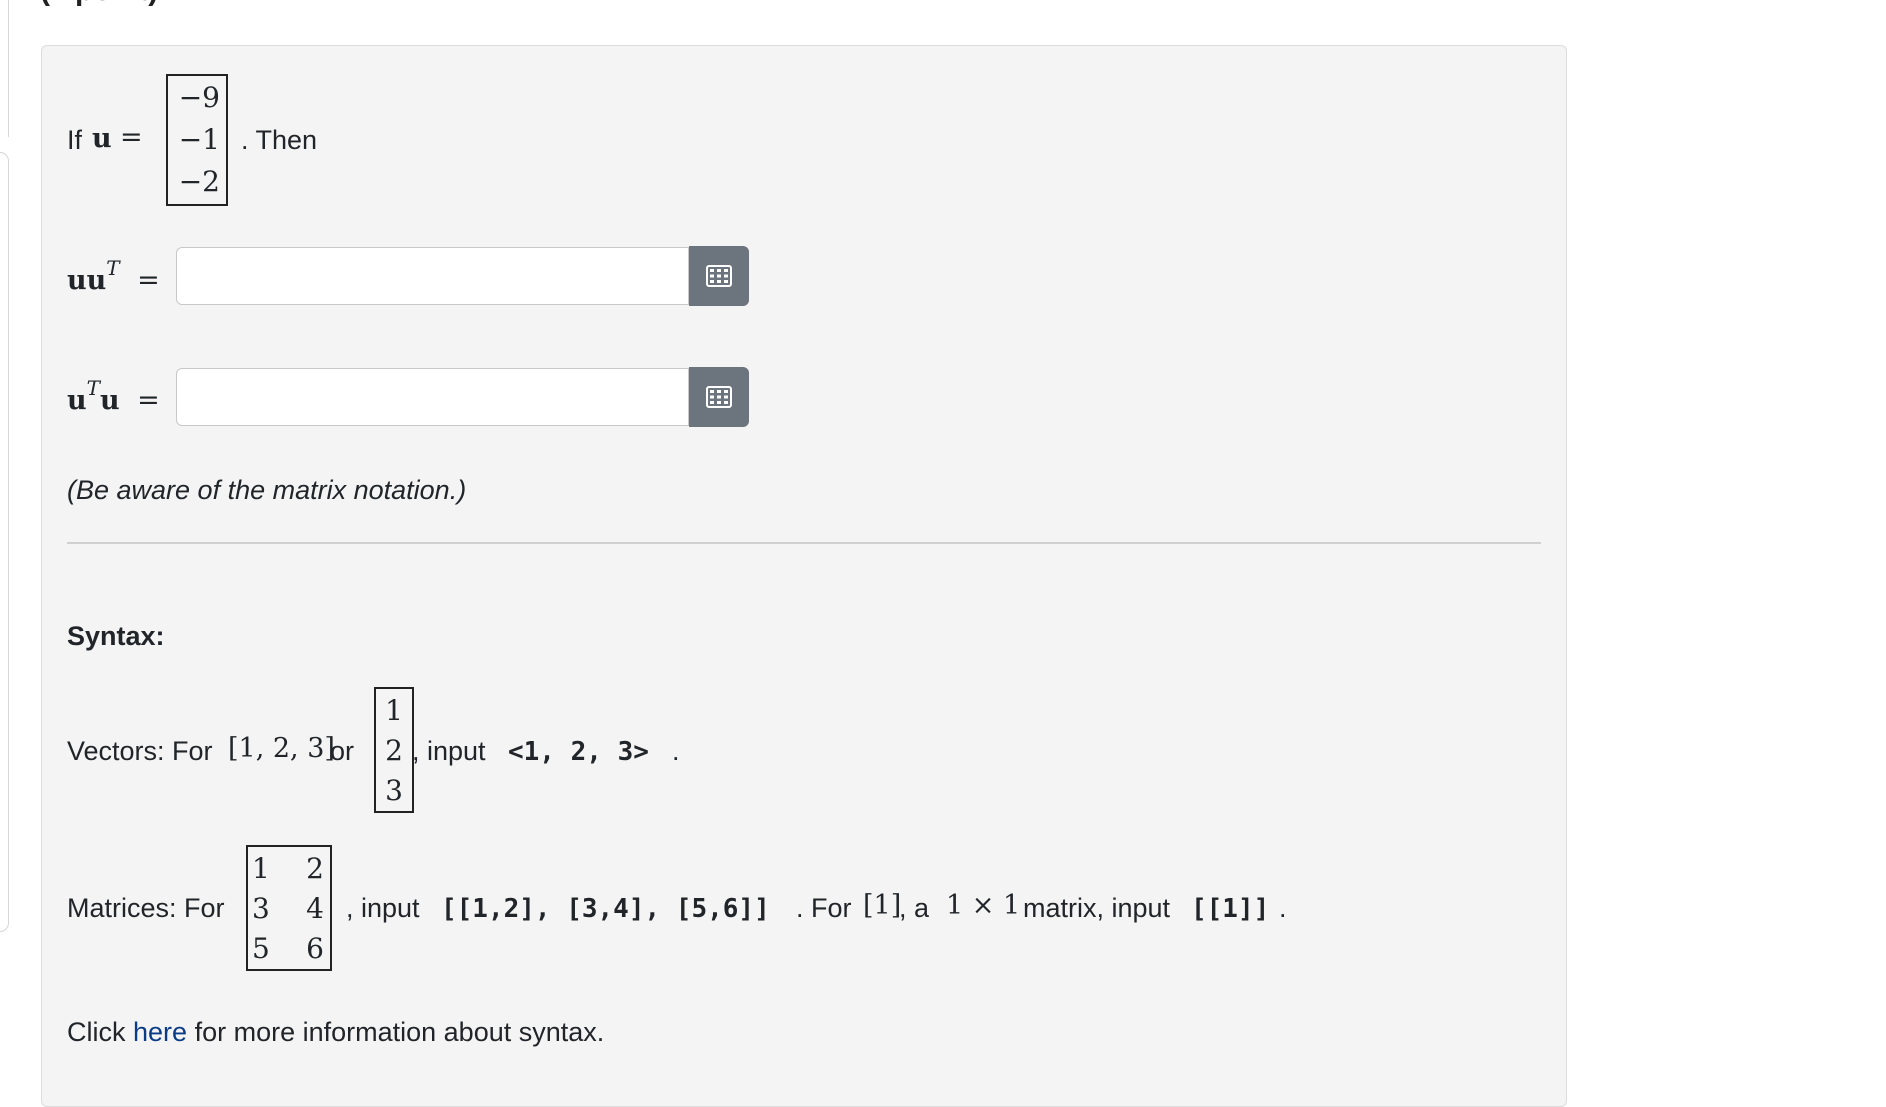  Describe the element at coordinates (342, 751) in the screenshot. I see `or-word: or` at that location.